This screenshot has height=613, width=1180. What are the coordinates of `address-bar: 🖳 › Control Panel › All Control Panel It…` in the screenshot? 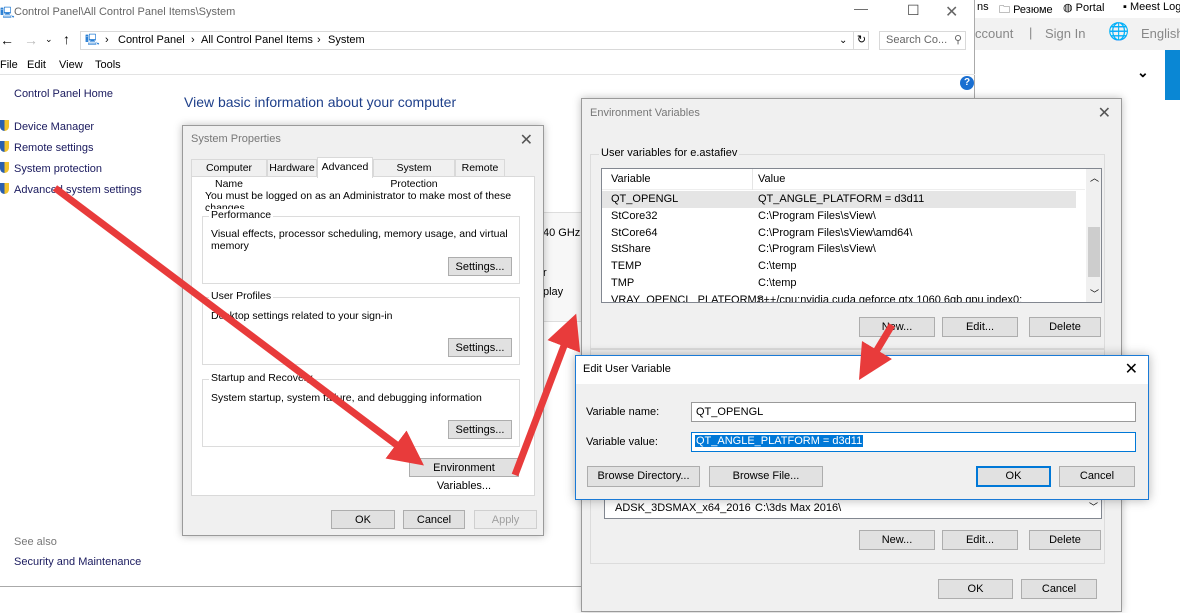 It's located at (474, 40).